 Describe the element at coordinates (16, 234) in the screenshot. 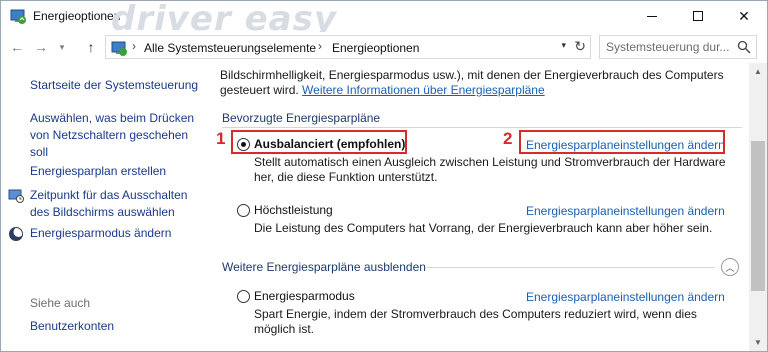

I see `sleep-moon-icon` at that location.